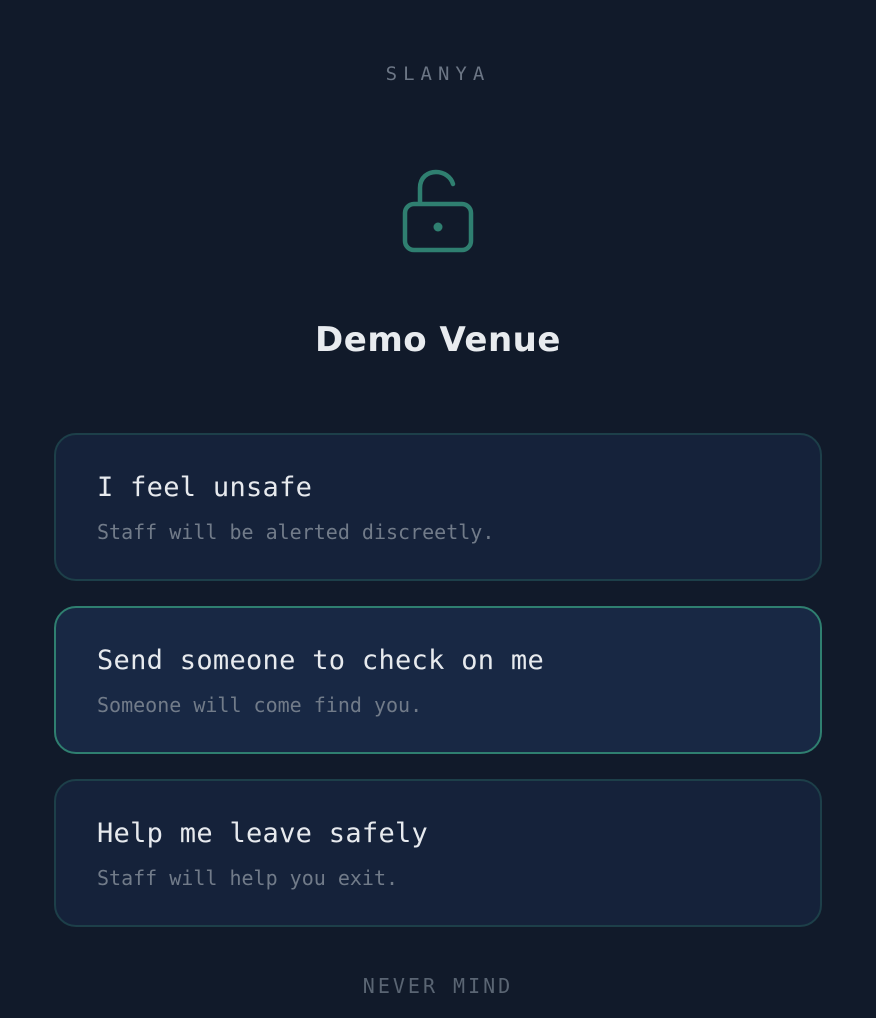 This screenshot has width=876, height=1018. What do you see at coordinates (438, 986) in the screenshot?
I see `never-mind-button: NEVER MIND` at bounding box center [438, 986].